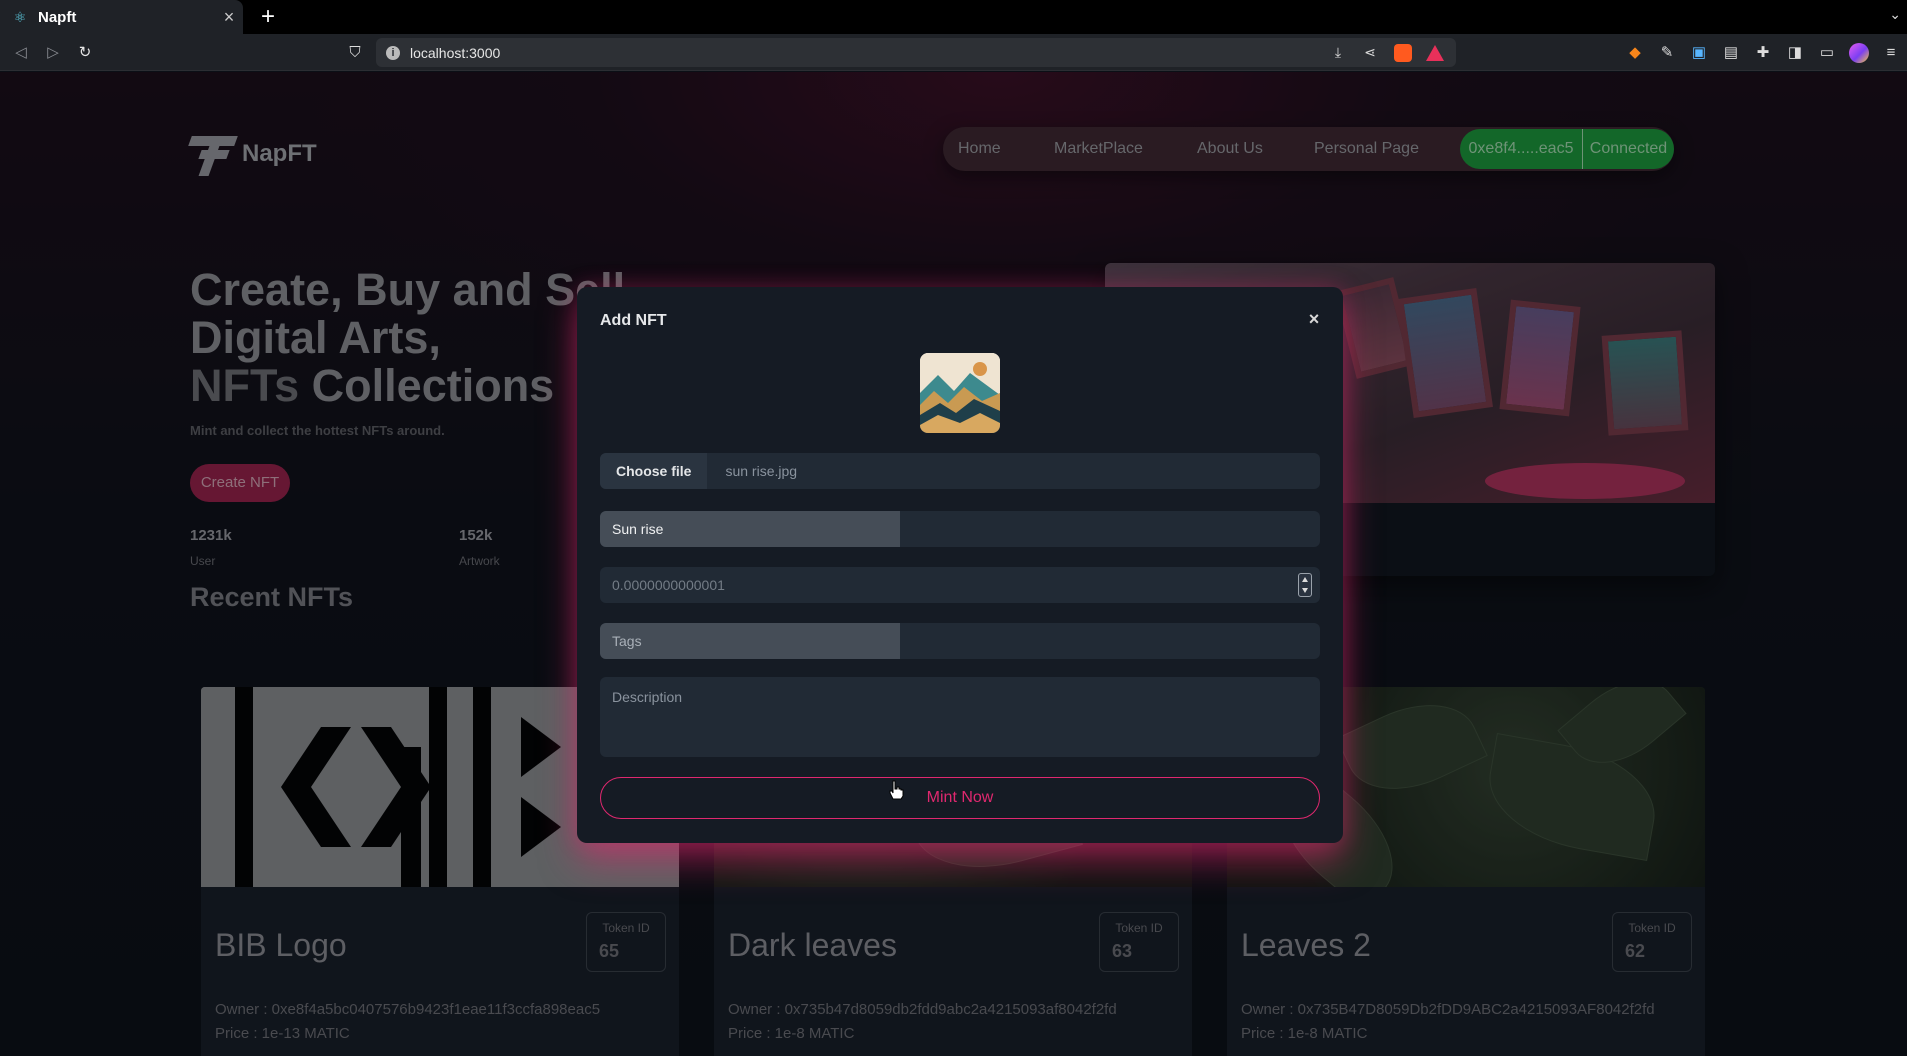 This screenshot has height=1056, width=1907. I want to click on choose-file-button: Choose file, so click(654, 471).